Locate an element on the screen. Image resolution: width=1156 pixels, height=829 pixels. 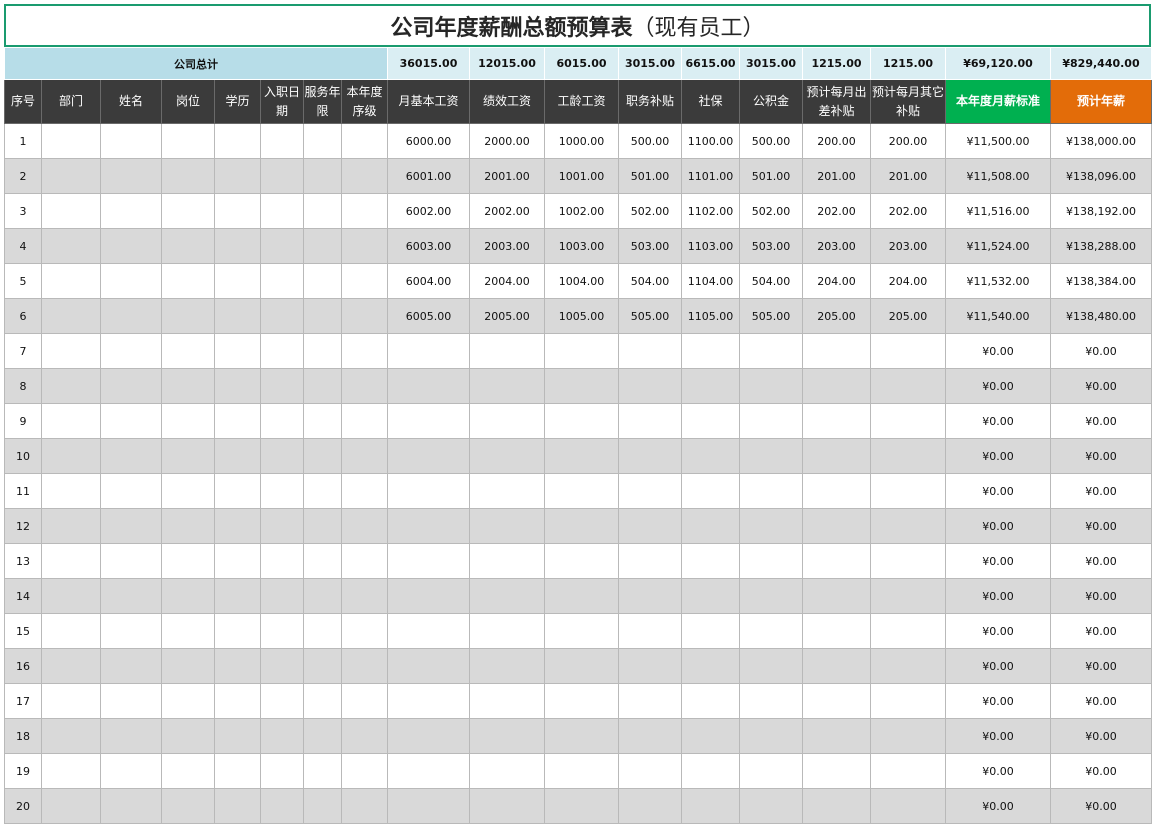
column-header: 预计每月其它补贴 is located at coordinates (908, 101).